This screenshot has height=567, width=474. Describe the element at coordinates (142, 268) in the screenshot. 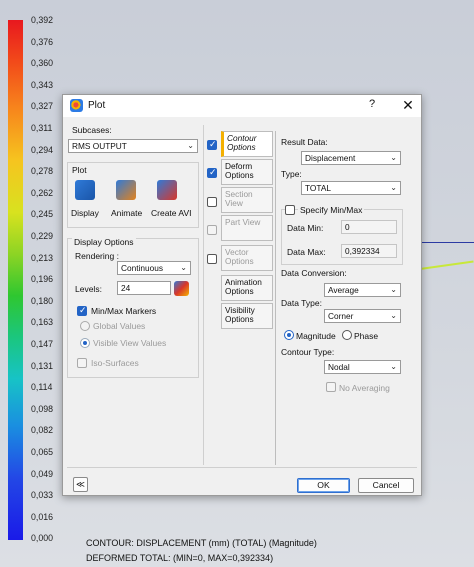

I see `rendering-value: Continuous` at that location.